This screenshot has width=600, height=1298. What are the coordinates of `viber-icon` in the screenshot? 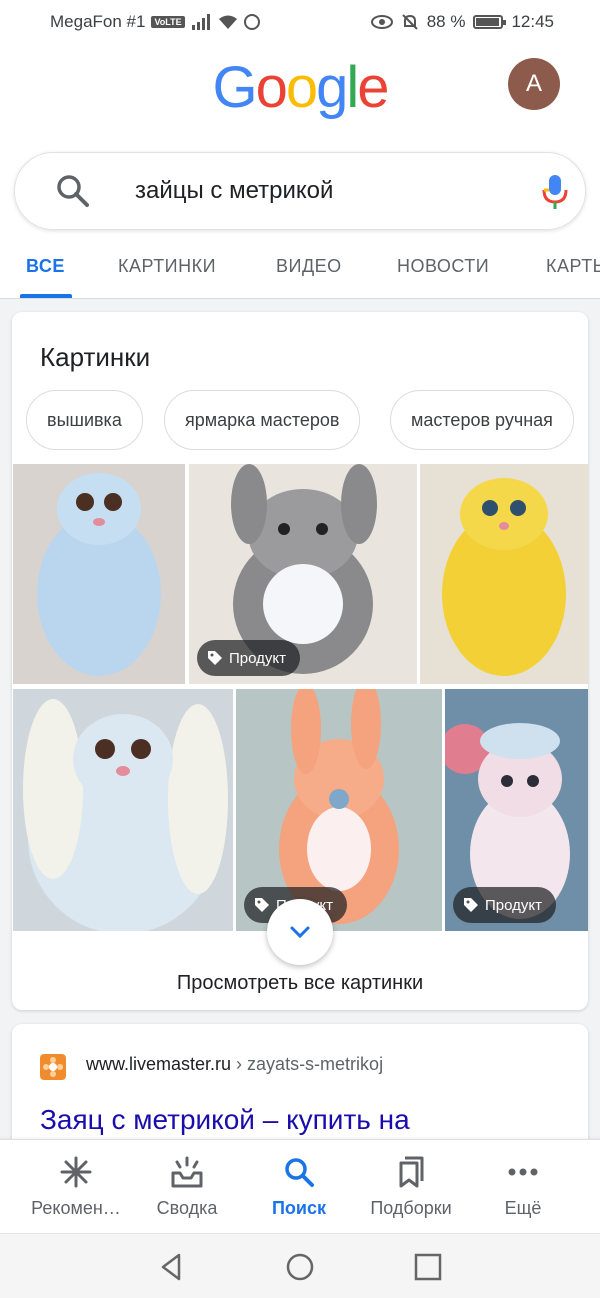 It's located at (251, 22).